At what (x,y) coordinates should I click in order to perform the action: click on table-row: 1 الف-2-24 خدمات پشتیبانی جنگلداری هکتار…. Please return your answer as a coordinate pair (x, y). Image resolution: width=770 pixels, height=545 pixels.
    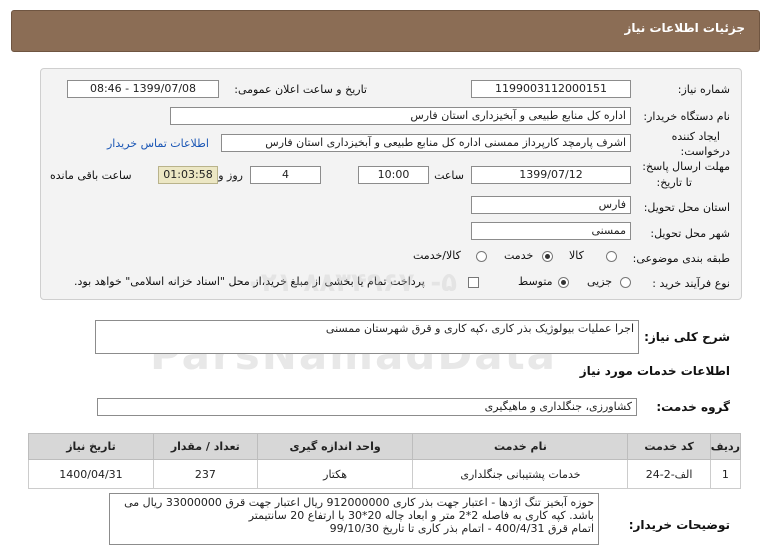
    Looking at the image, I should click on (385, 474).